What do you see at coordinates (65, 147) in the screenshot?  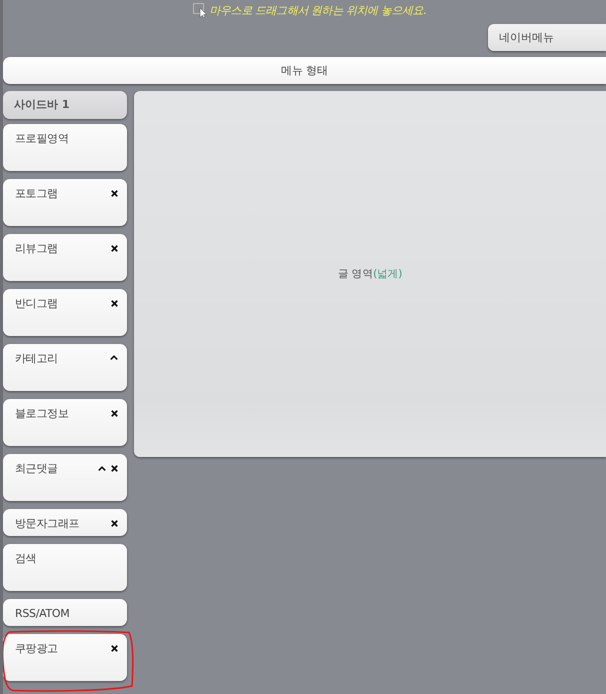 I see `sidebar-widget: 프로필영역` at bounding box center [65, 147].